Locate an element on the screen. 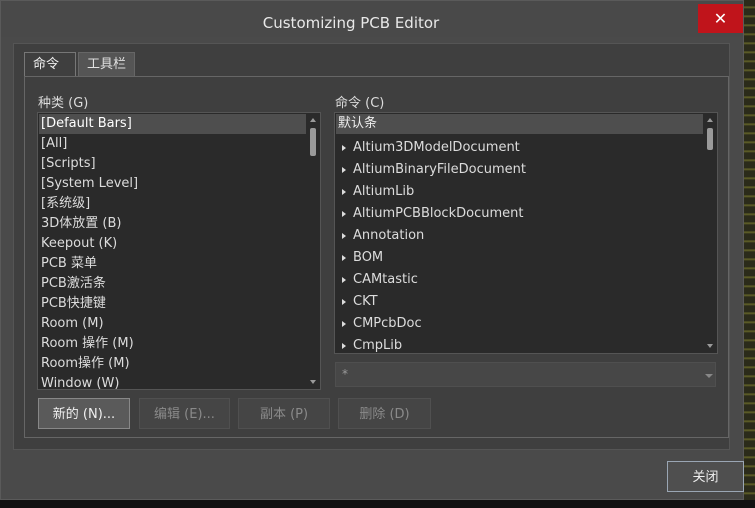  command-item-label: BOM is located at coordinates (368, 257).